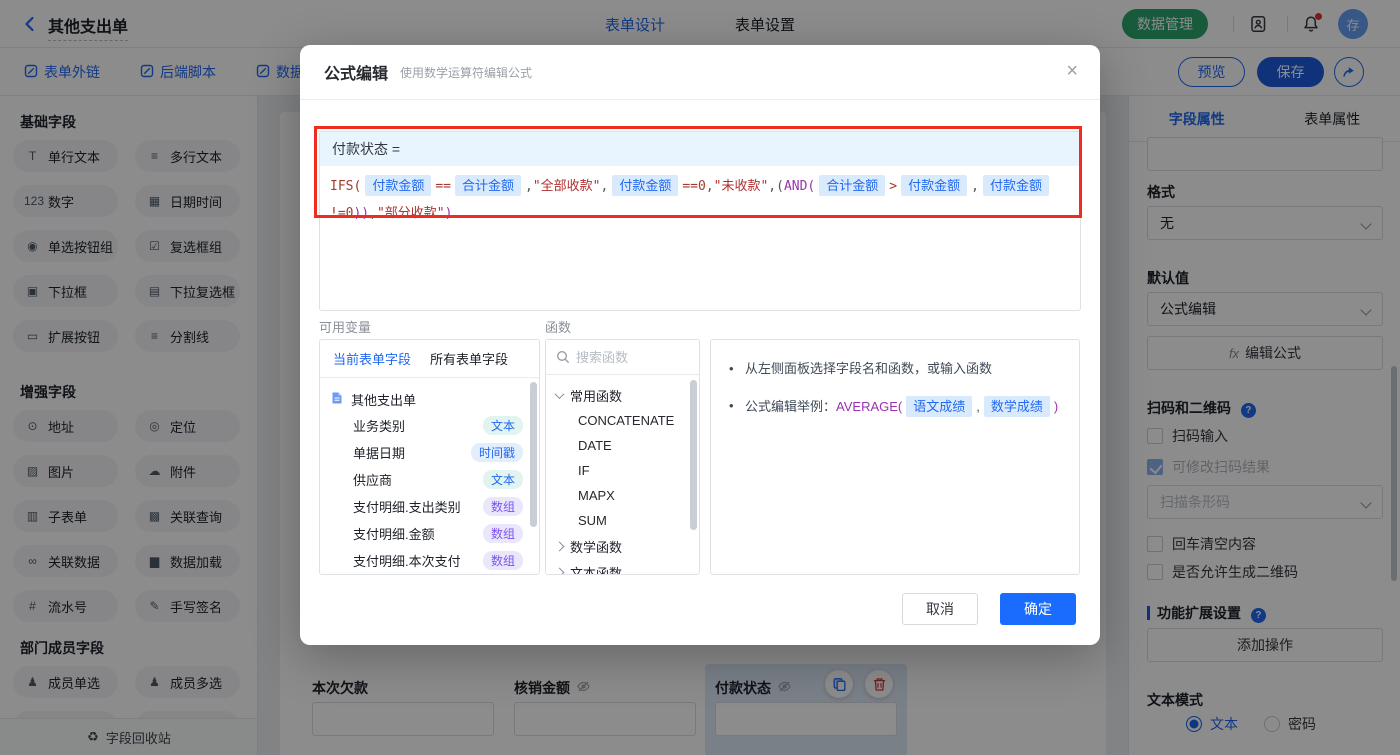  What do you see at coordinates (394, 534) in the screenshot?
I see `variable-name: 支付明细.金额` at bounding box center [394, 534].